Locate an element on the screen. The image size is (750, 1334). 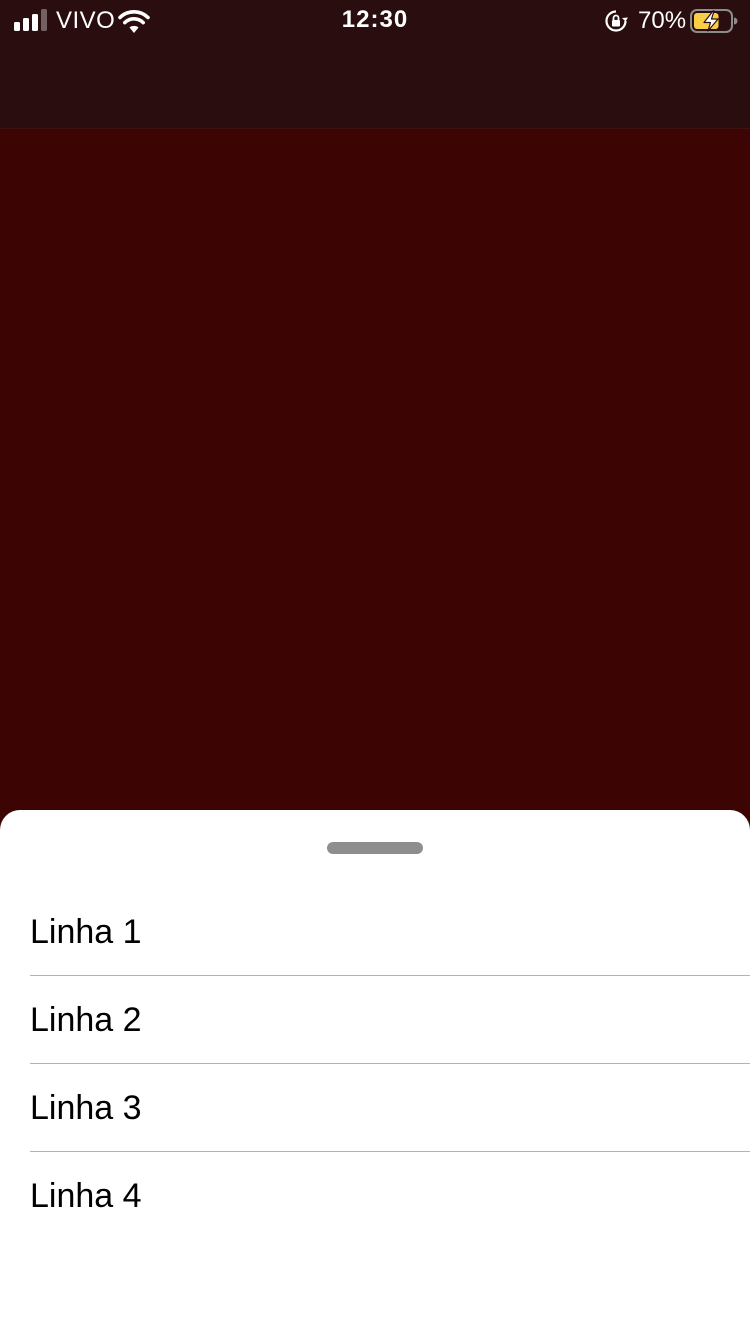
battery-charging-icon is located at coordinates (714, 21).